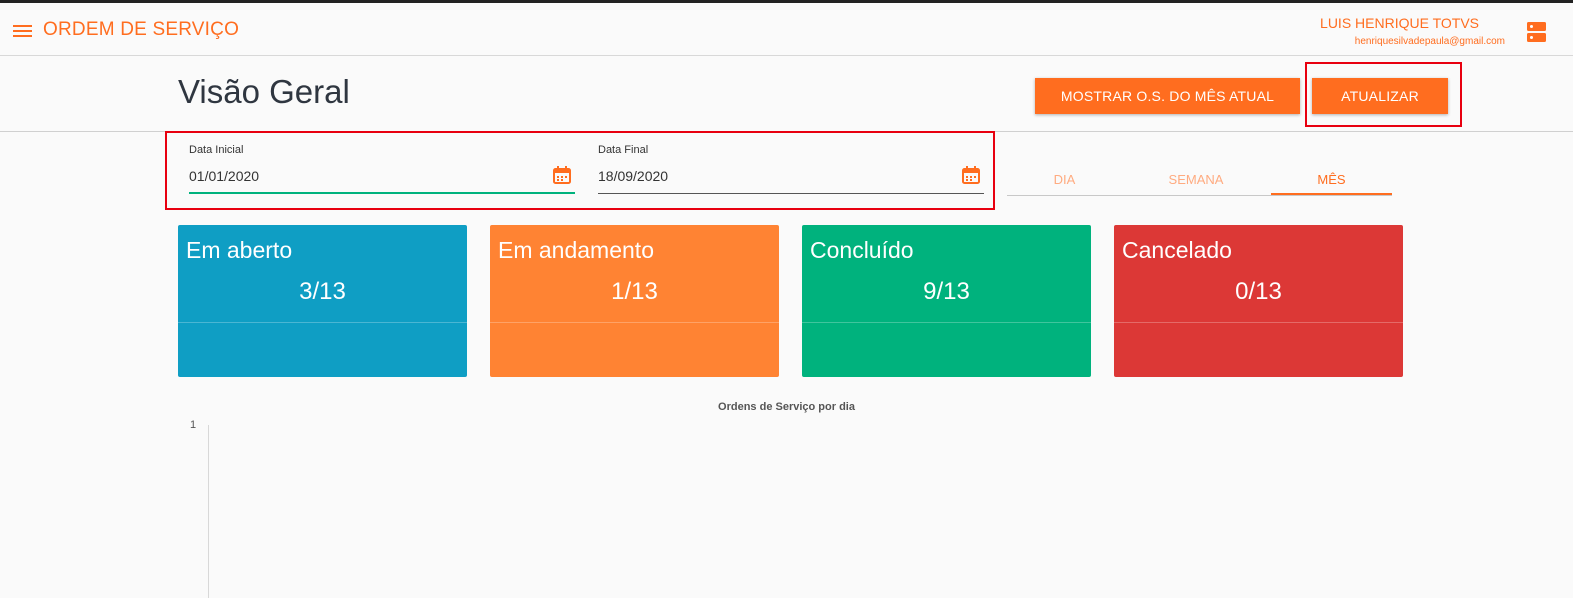 Image resolution: width=1573 pixels, height=598 pixels. Describe the element at coordinates (1536, 32) in the screenshot. I see `server-icon` at that location.